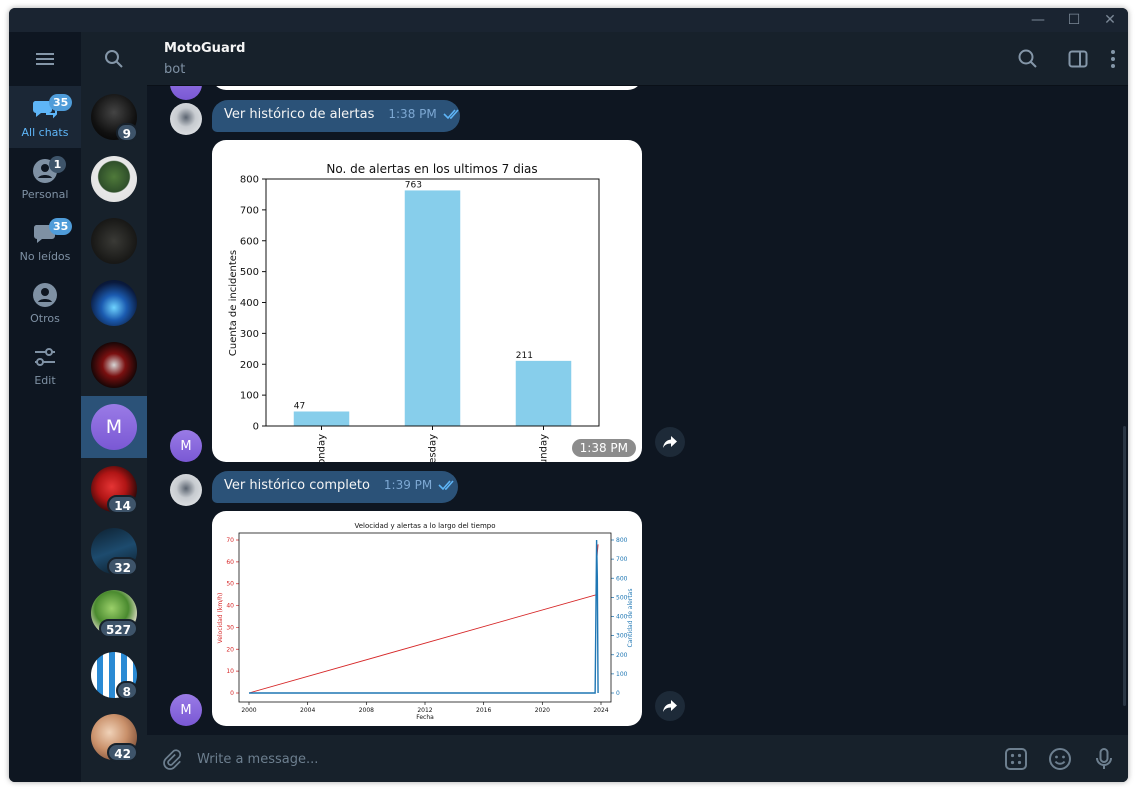 Image resolution: width=1137 pixels, height=792 pixels. I want to click on close-window-button: ✕, so click(1110, 20).